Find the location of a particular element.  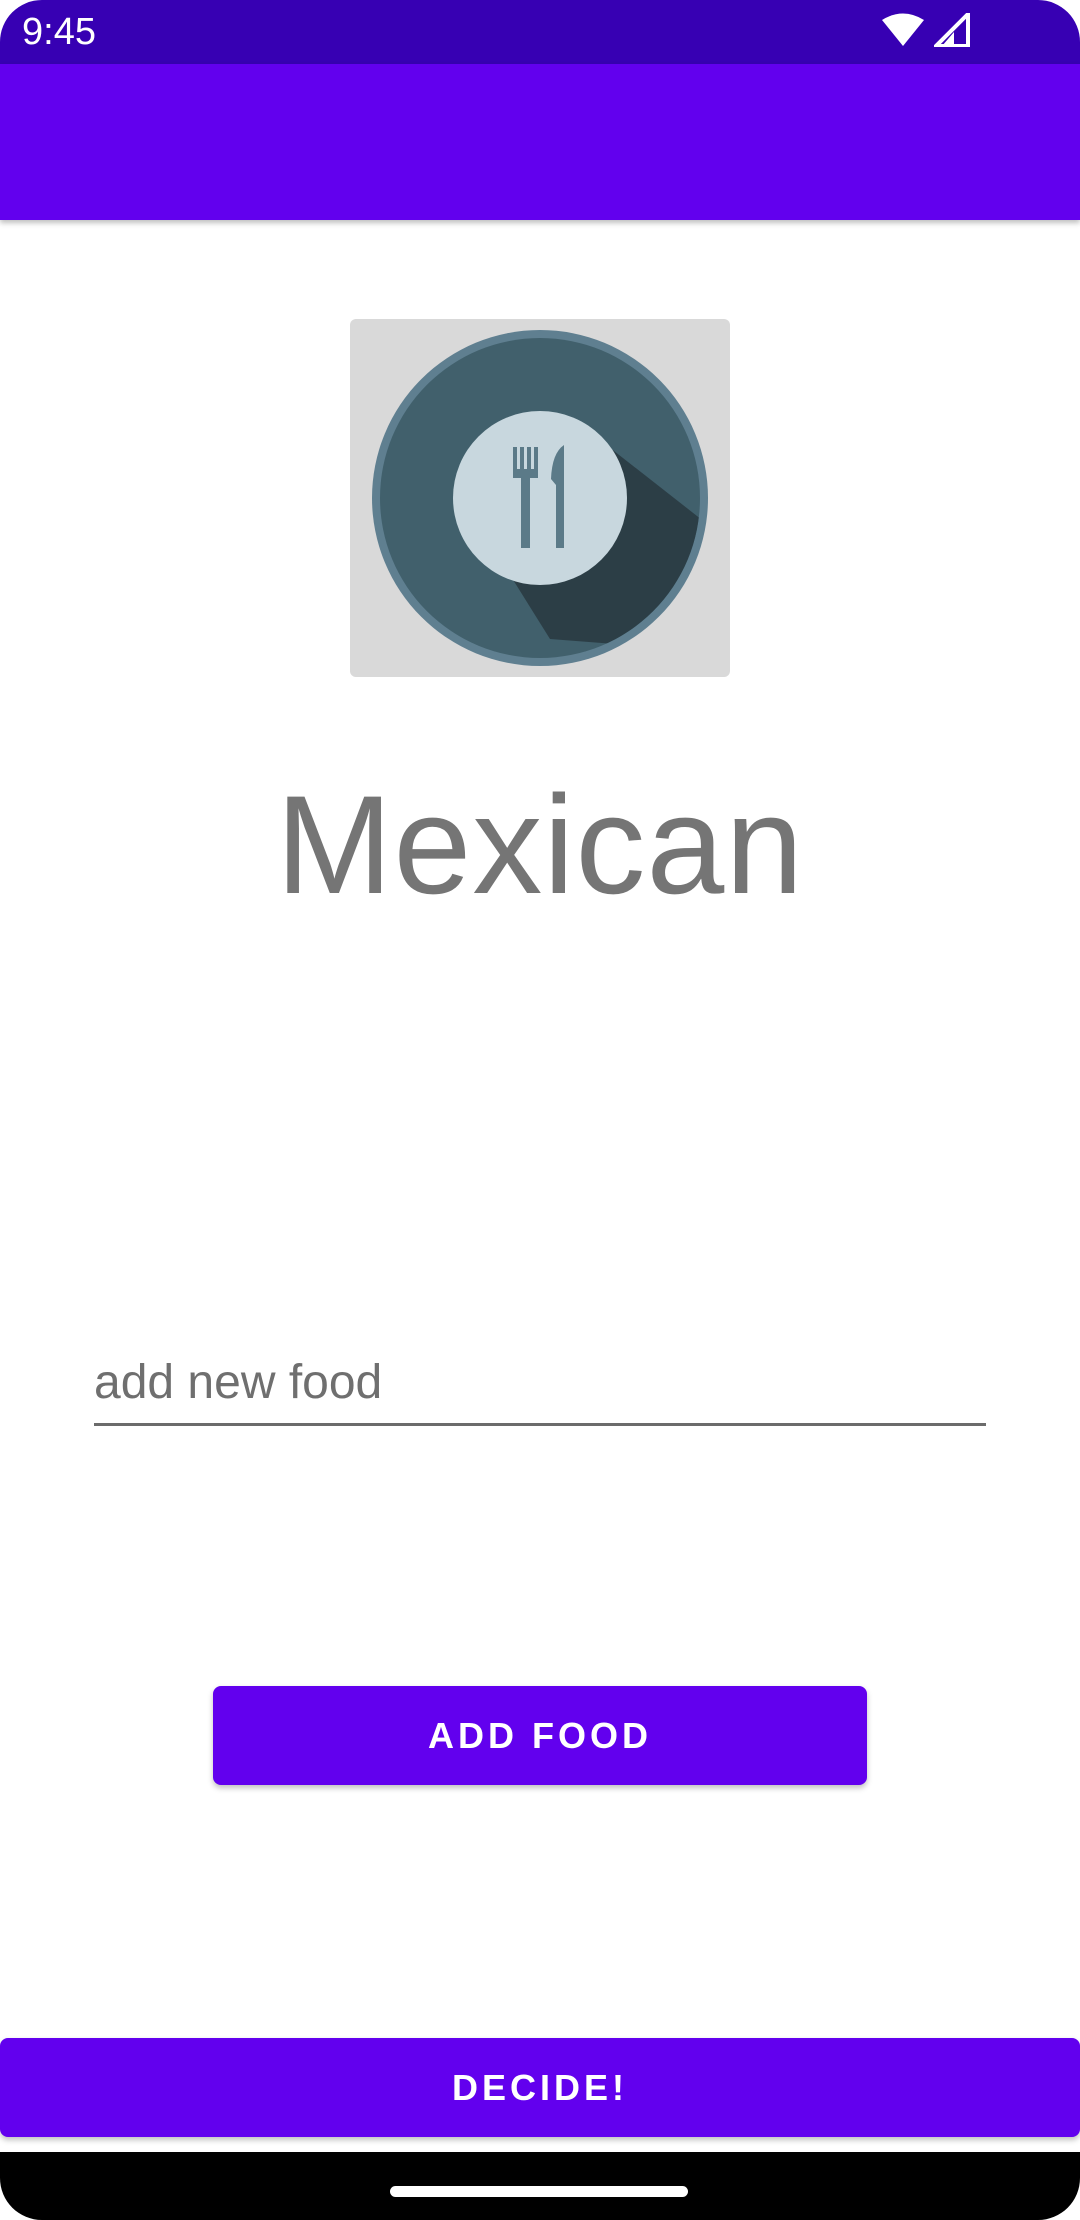

home-gesture-handle is located at coordinates (539, 2191).